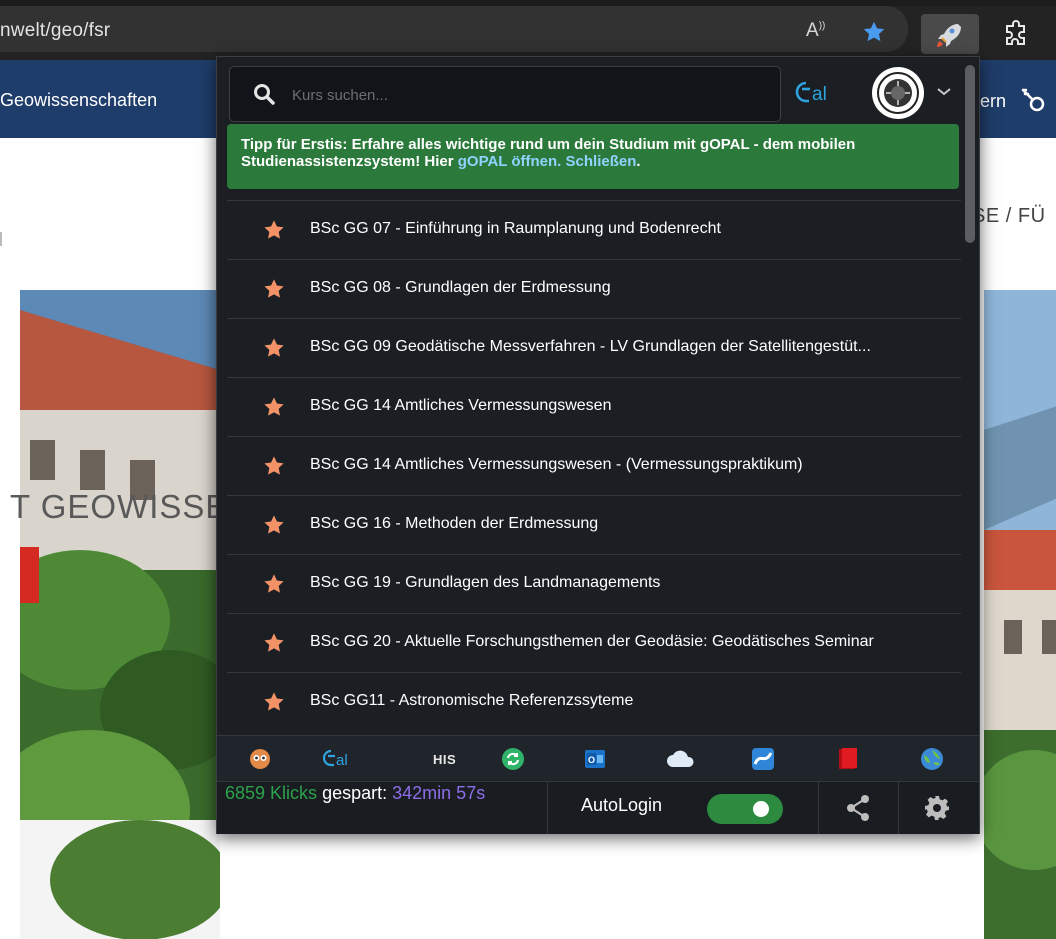 The height and width of the screenshot is (939, 1056). What do you see at coordinates (1017, 34) in the screenshot?
I see `extensions-puzzle-icon` at bounding box center [1017, 34].